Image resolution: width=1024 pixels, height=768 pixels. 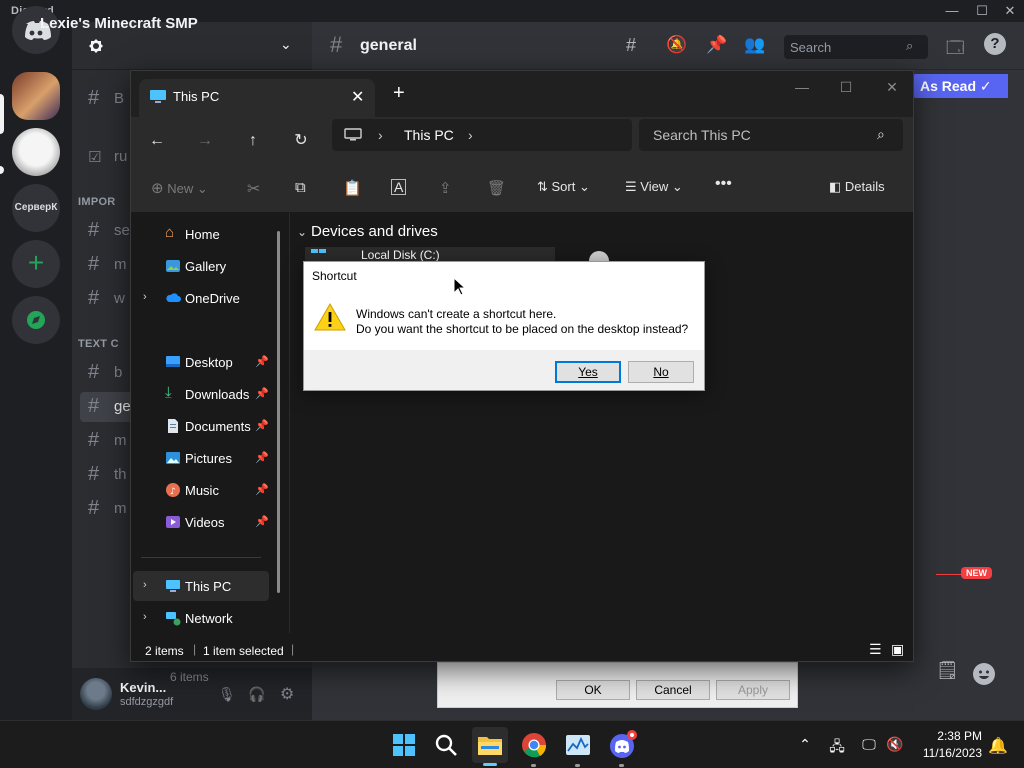 What do you see at coordinates (1010, 11) in the screenshot?
I see `close-icon: ✕` at bounding box center [1010, 11].